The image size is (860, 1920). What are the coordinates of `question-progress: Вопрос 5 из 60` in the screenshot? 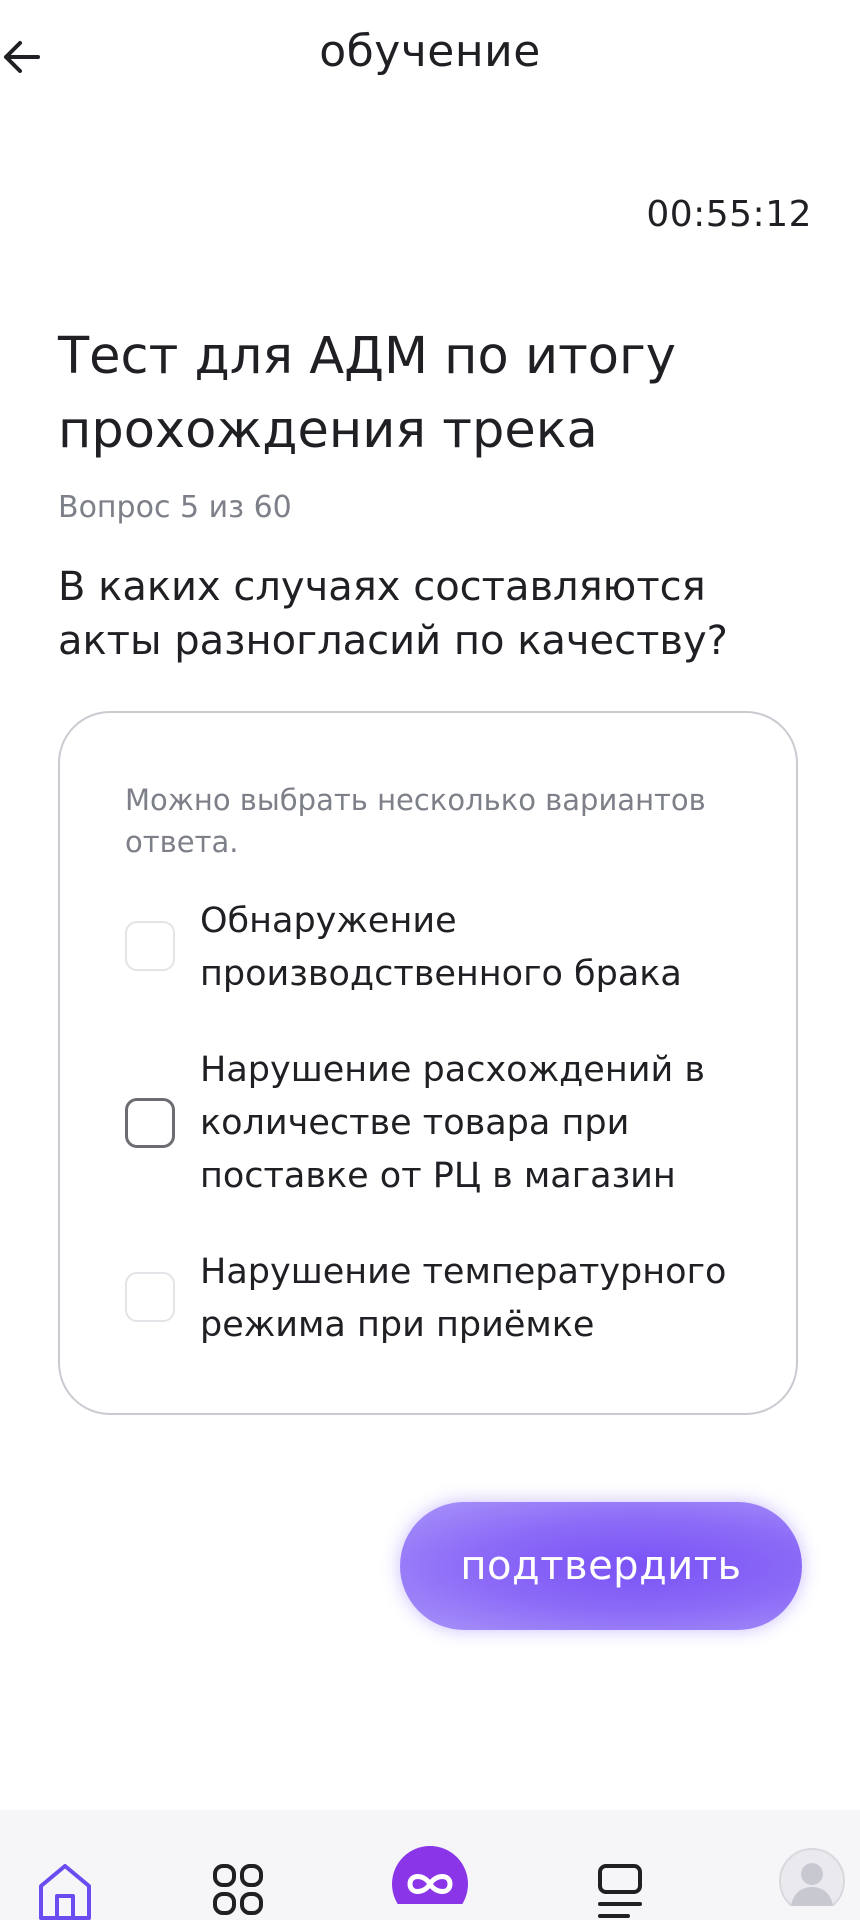 It's located at (175, 507).